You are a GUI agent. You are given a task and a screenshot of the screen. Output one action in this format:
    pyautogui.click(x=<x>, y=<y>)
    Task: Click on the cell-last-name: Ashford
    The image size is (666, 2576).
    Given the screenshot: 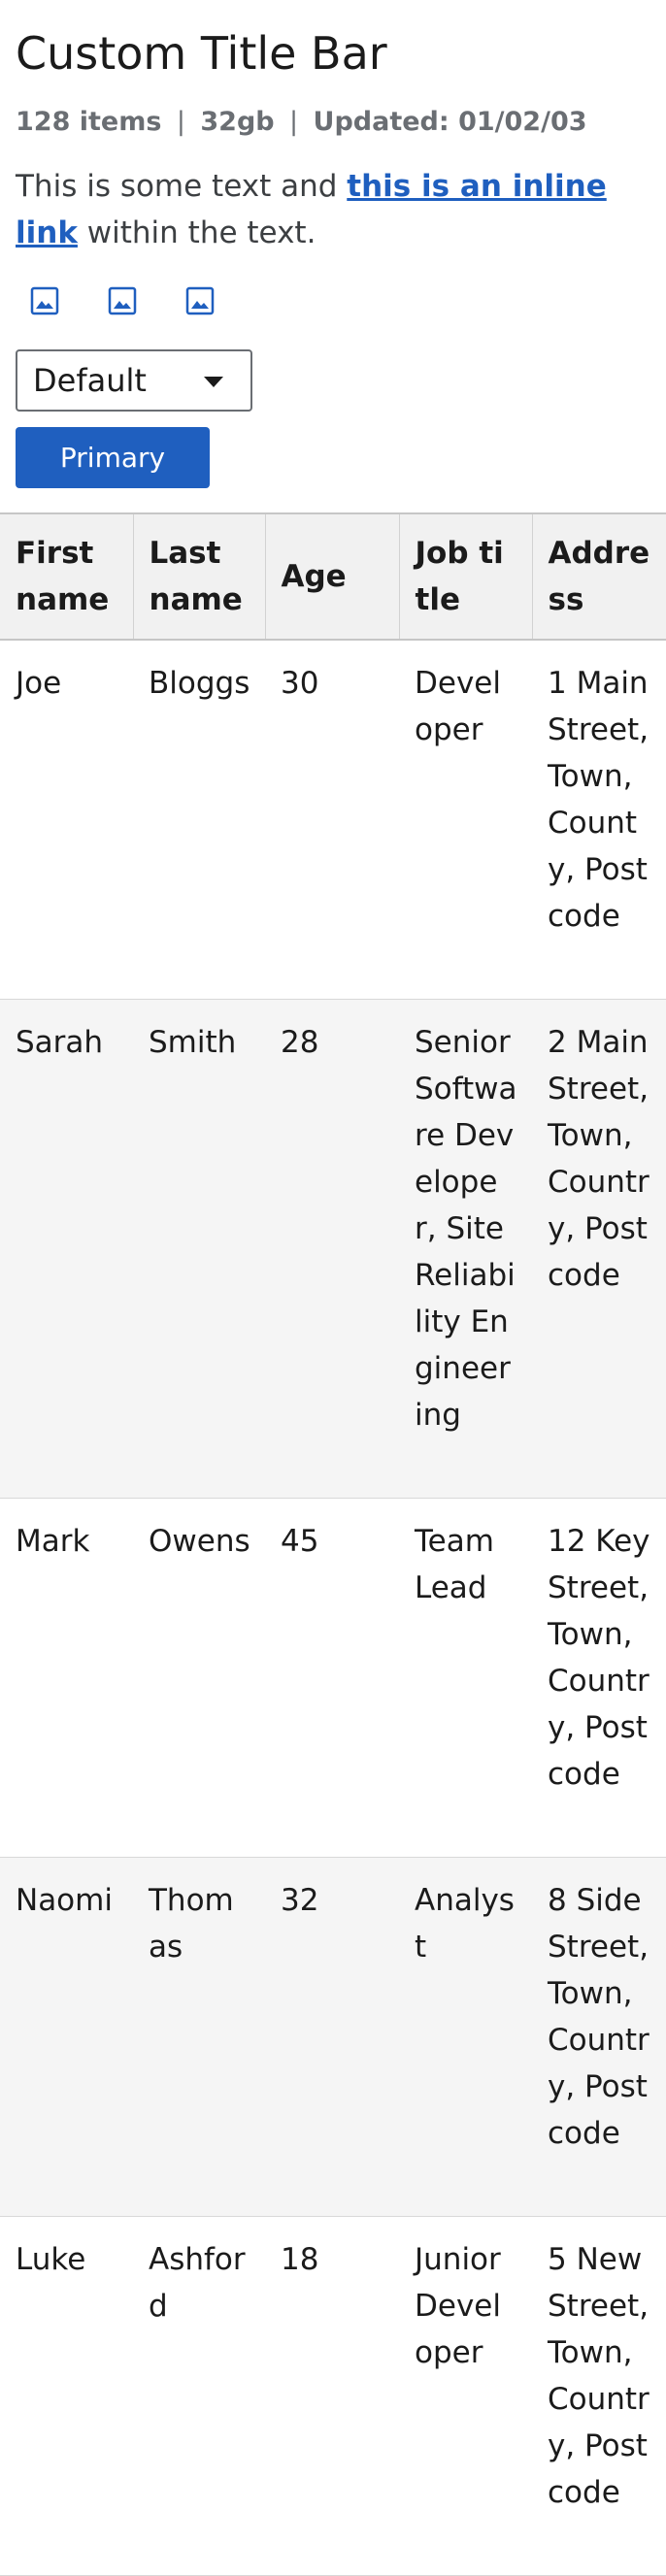 What is the action you would take?
    pyautogui.click(x=199, y=2396)
    